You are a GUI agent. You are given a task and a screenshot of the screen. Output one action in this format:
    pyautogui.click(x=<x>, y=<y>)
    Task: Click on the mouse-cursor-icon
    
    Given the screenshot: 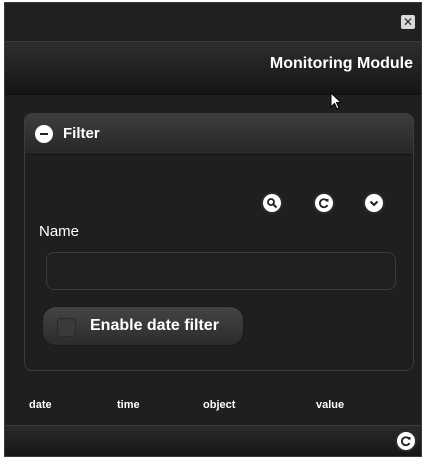 What is the action you would take?
    pyautogui.click(x=336, y=101)
    